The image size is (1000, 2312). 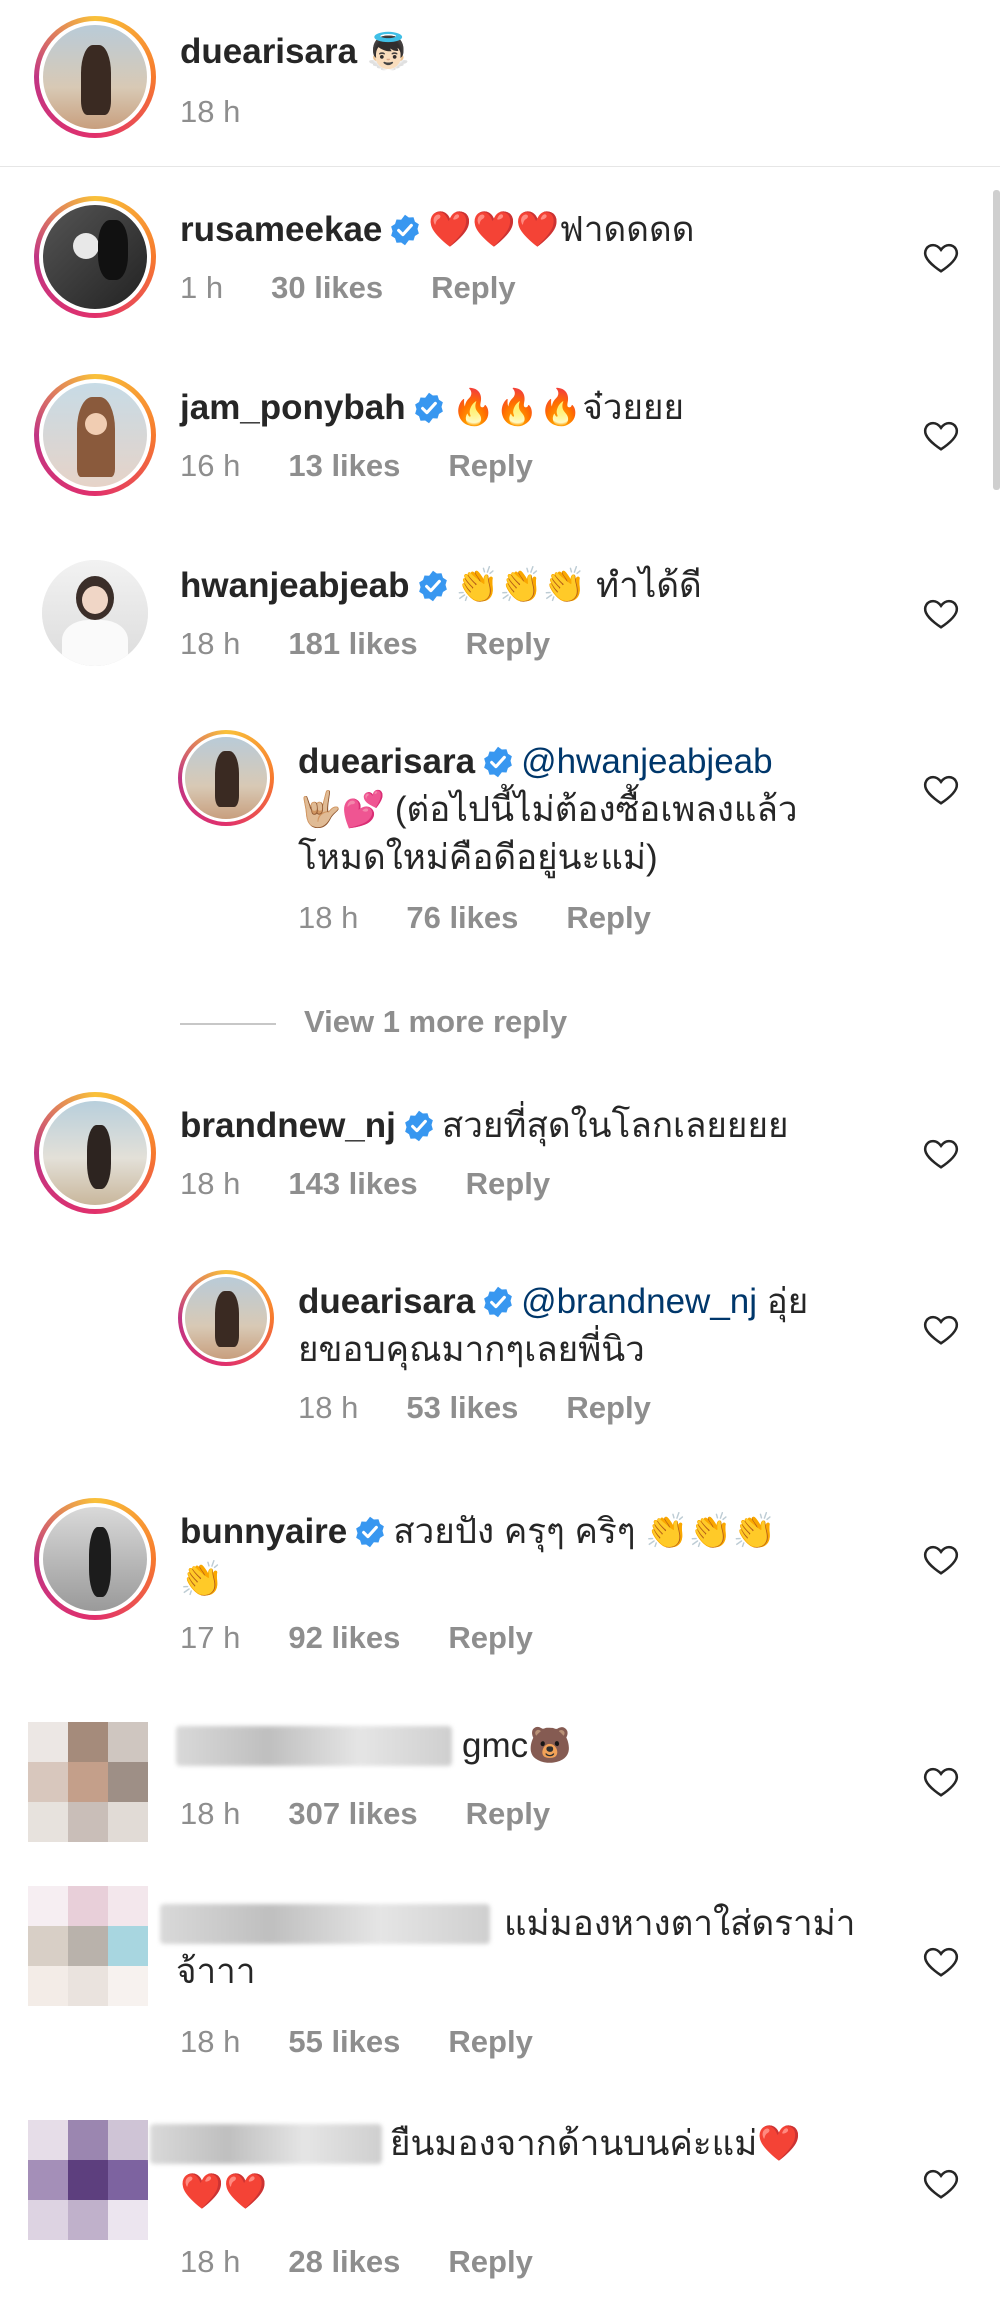 What do you see at coordinates (327, 287) in the screenshot?
I see `likes-count: 30 likes` at bounding box center [327, 287].